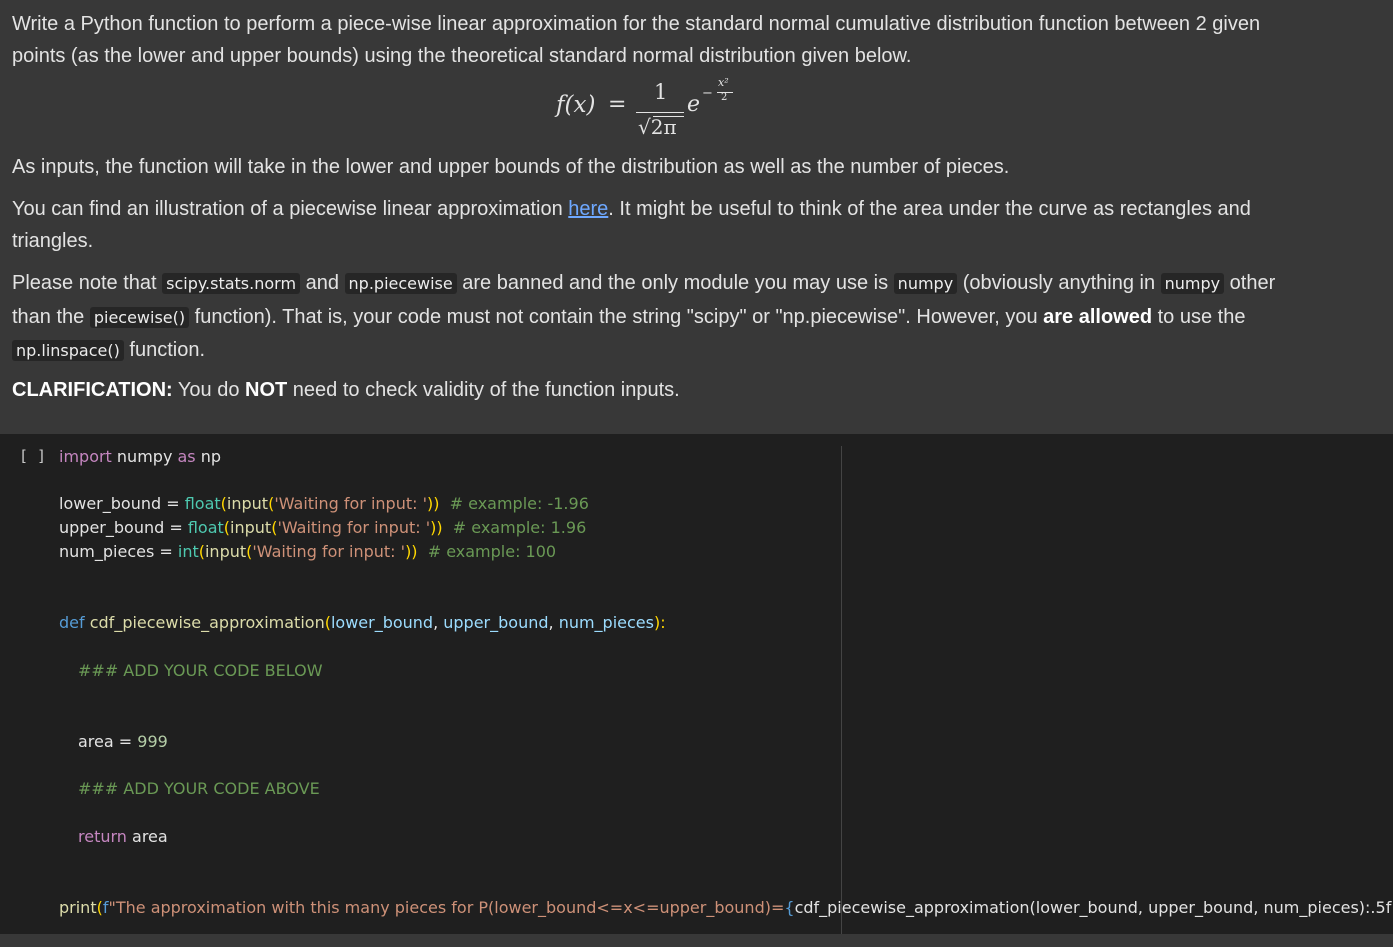  I want to click on code-line-return: return area, so click(123, 836).